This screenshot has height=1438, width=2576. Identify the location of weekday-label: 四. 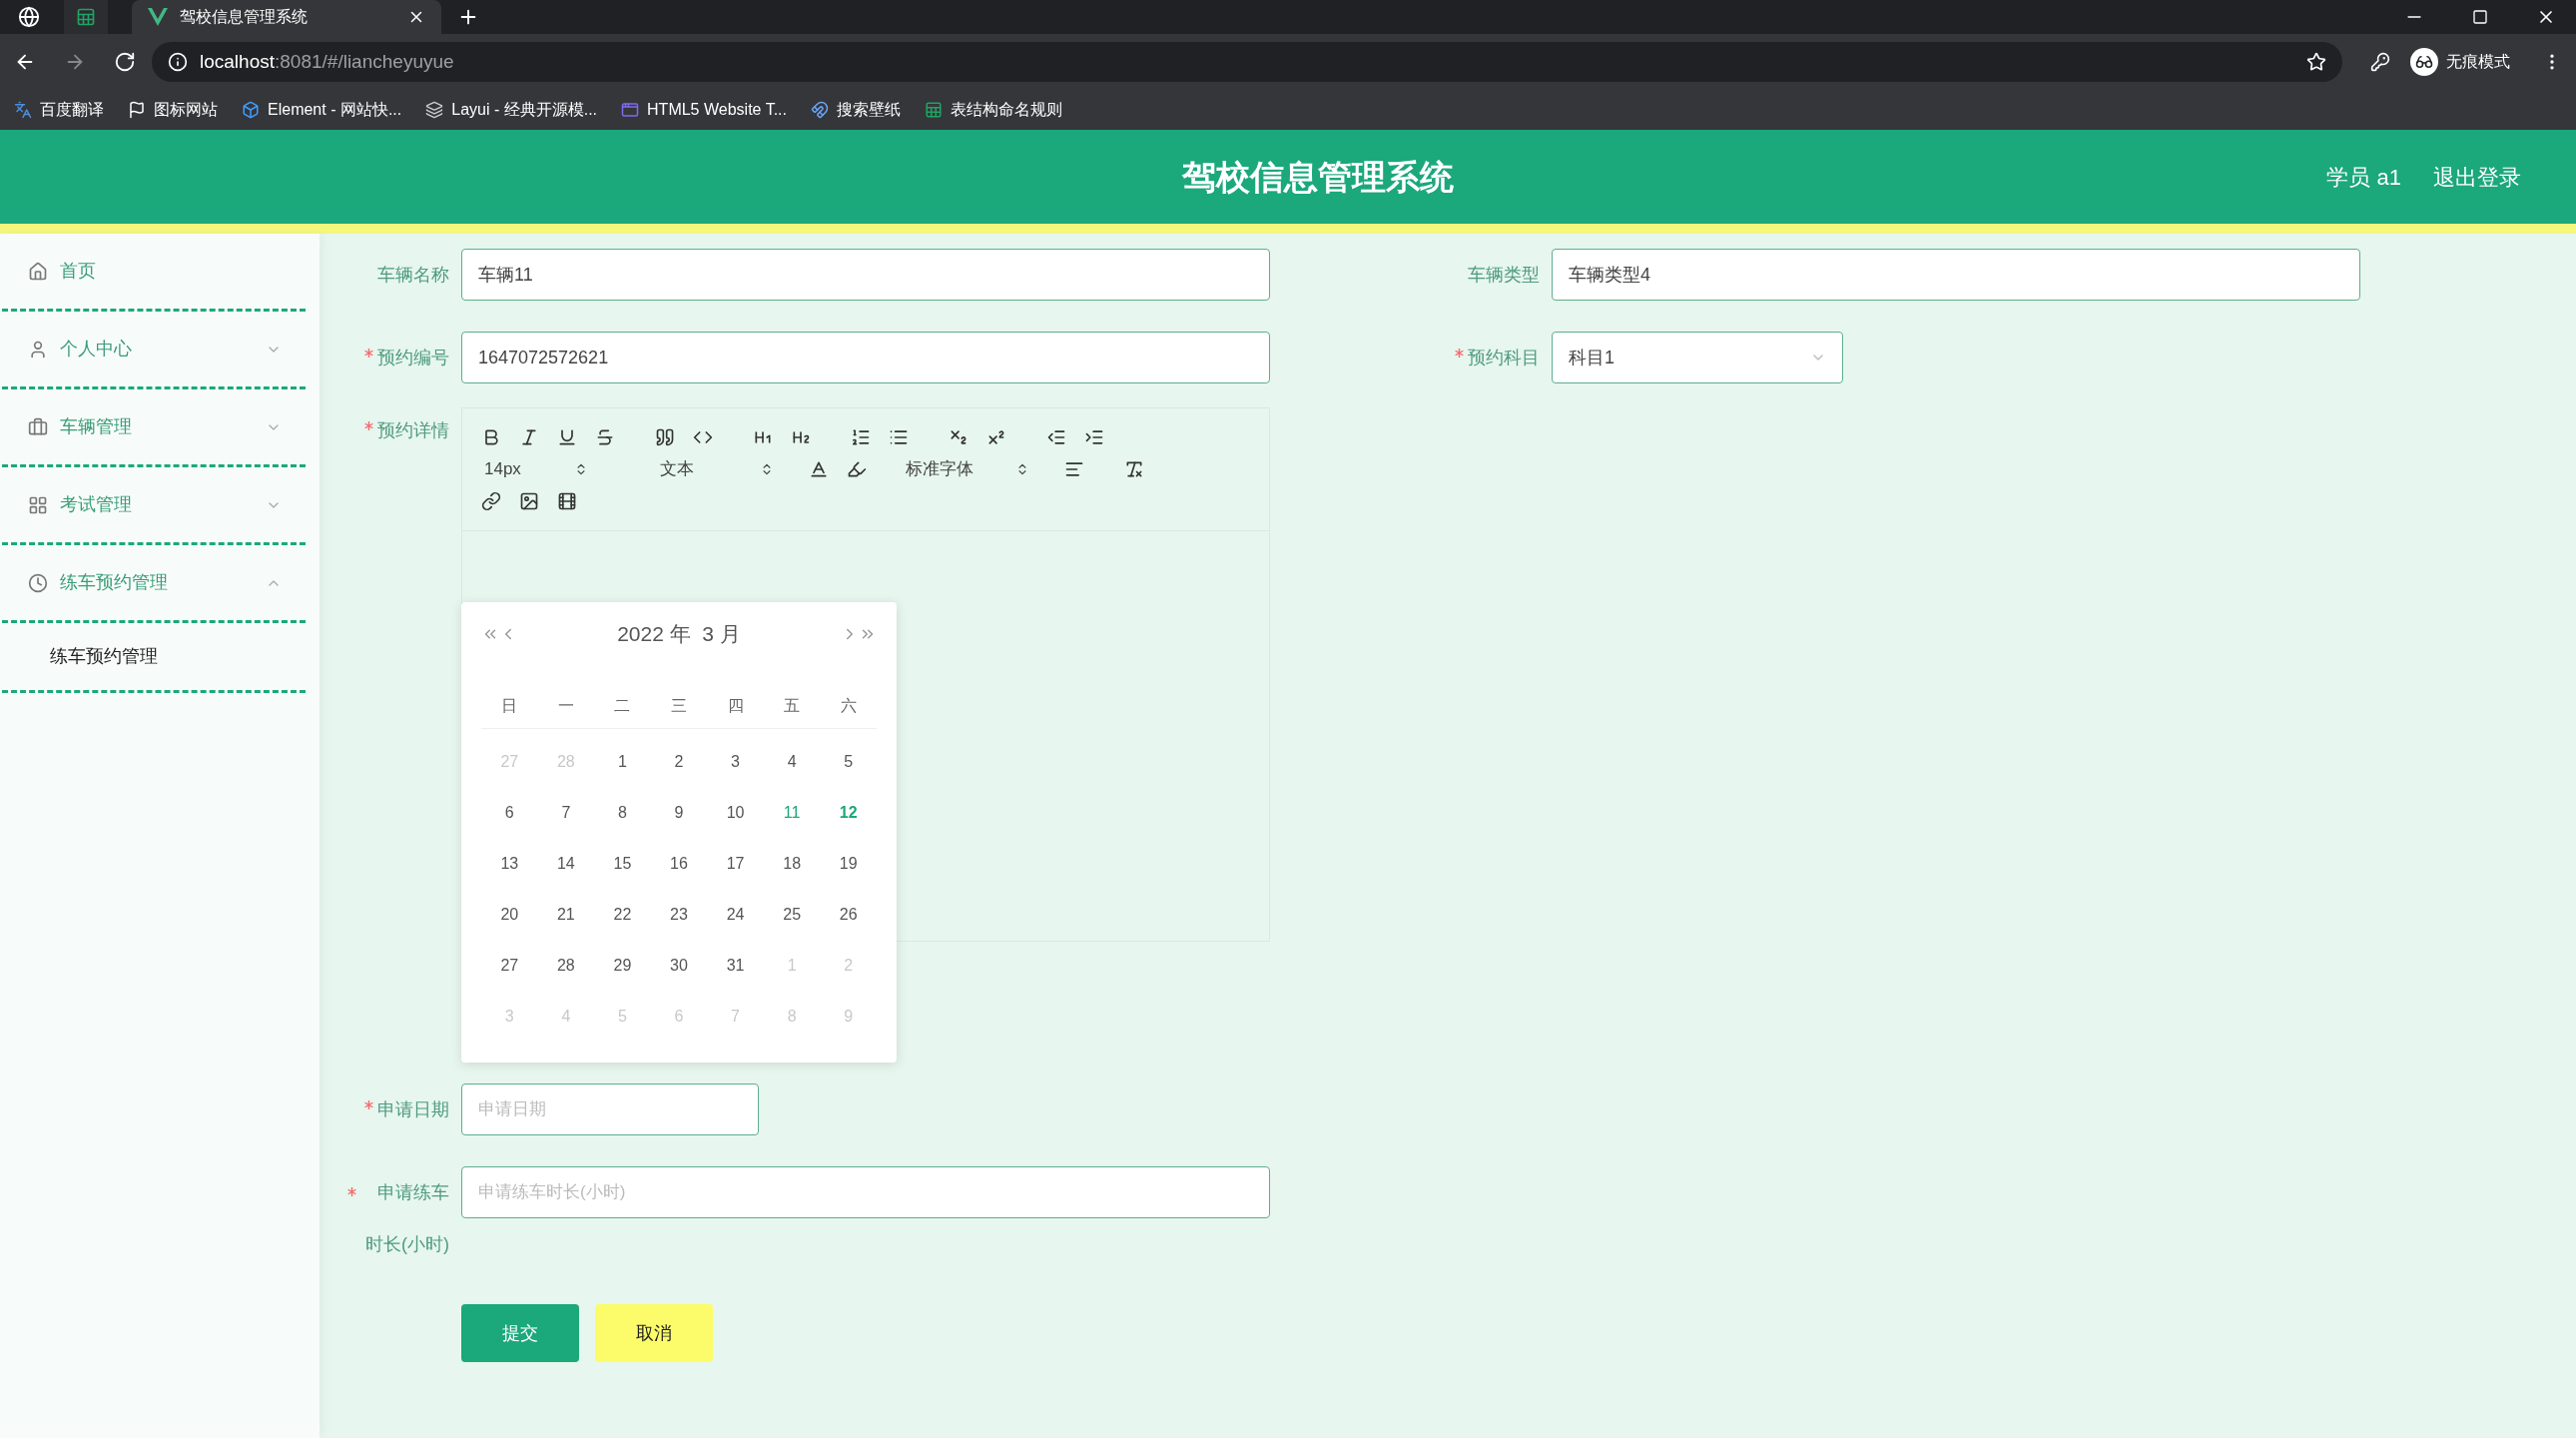
(735, 705).